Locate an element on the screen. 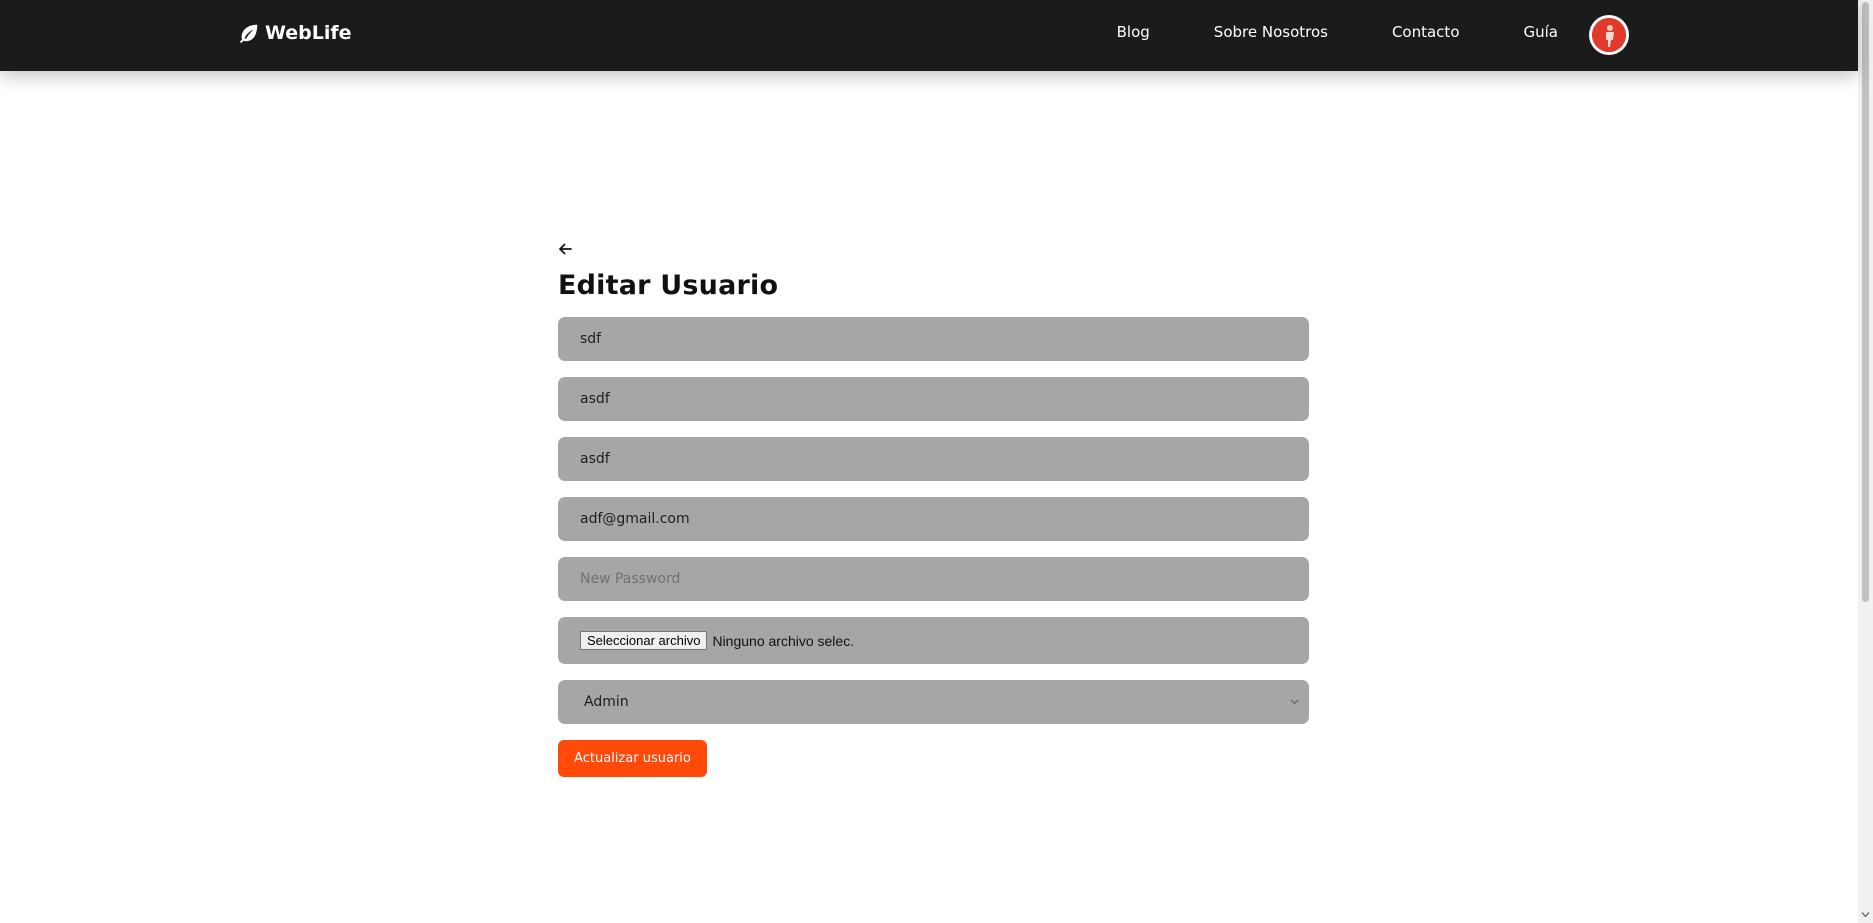 The height and width of the screenshot is (923, 1873). nav-link-contacto: Contacto is located at coordinates (1426, 32).